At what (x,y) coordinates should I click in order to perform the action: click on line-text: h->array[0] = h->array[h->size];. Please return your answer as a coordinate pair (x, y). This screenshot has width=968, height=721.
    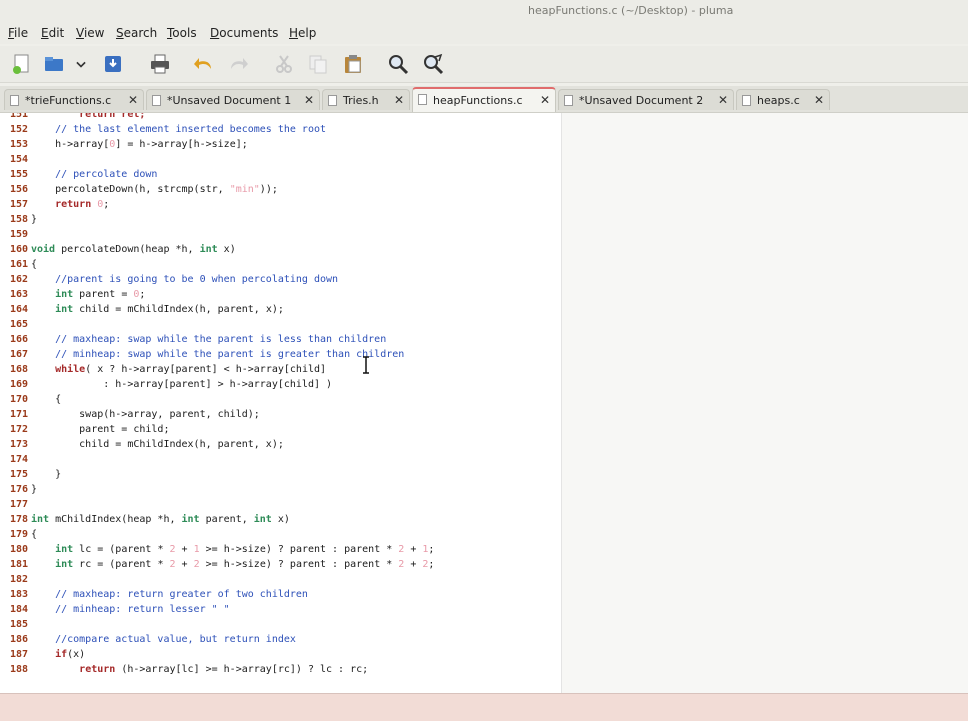
    Looking at the image, I should click on (139, 144).